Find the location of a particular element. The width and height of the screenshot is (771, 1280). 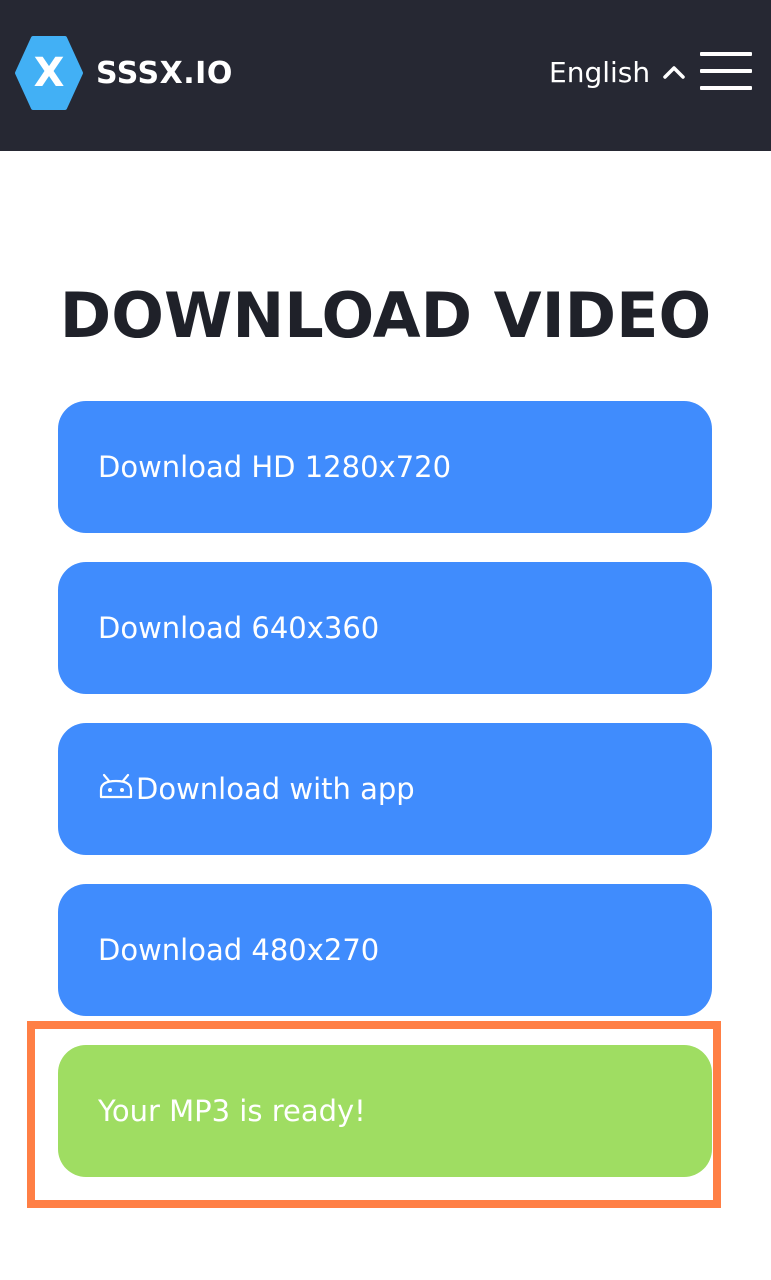

language-selector: English is located at coordinates (617, 72).